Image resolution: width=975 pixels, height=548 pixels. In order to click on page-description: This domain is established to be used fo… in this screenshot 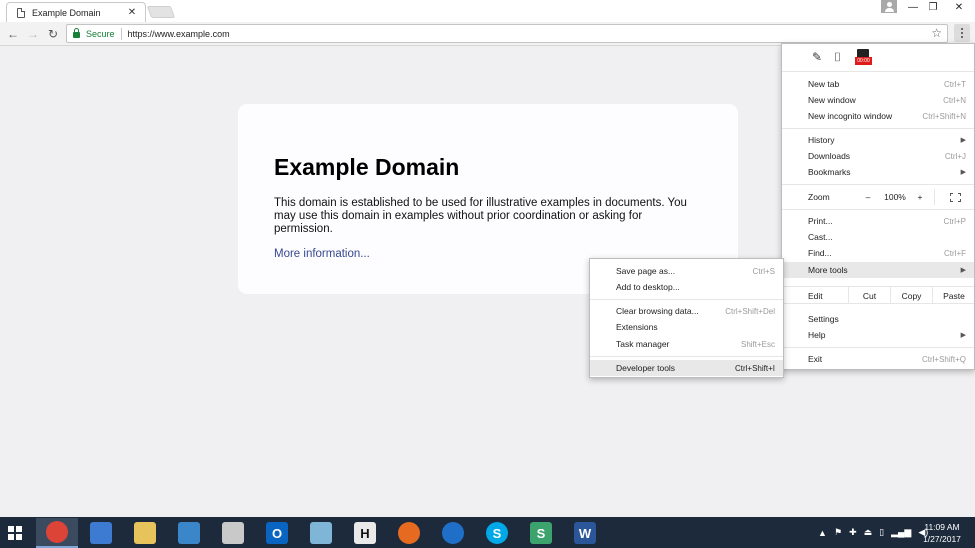, I will do `click(480, 216)`.